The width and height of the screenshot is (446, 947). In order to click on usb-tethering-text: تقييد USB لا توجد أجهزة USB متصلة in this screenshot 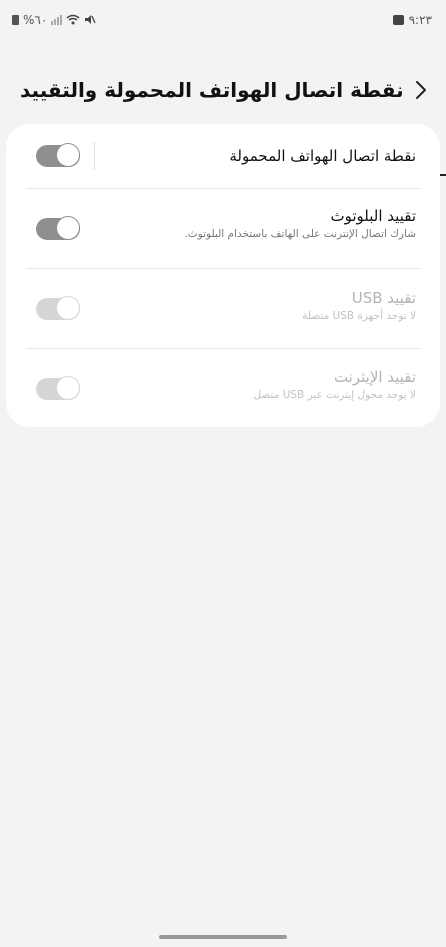, I will do `click(359, 305)`.